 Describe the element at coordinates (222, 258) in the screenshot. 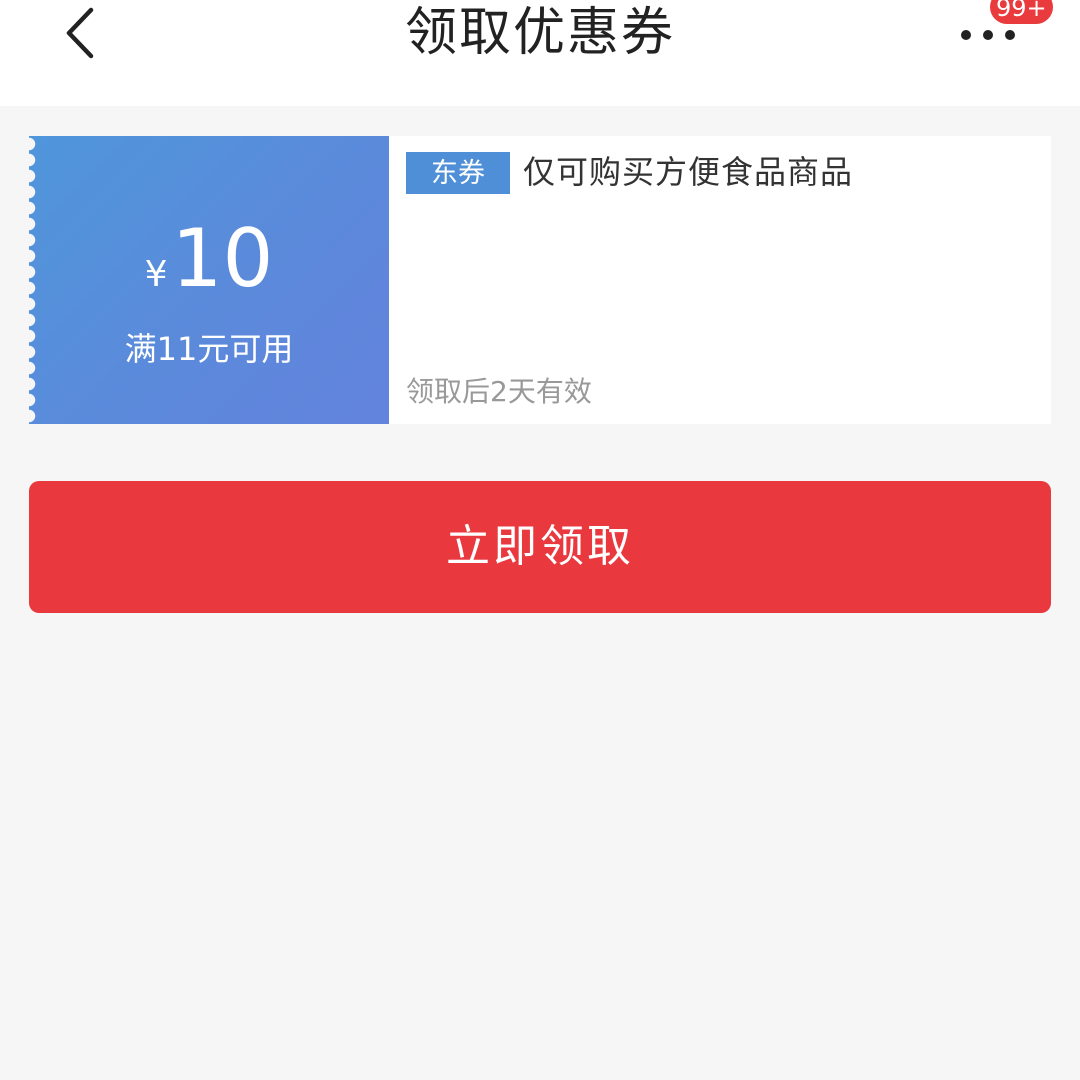

I see `coupon-amount-value: 10` at that location.